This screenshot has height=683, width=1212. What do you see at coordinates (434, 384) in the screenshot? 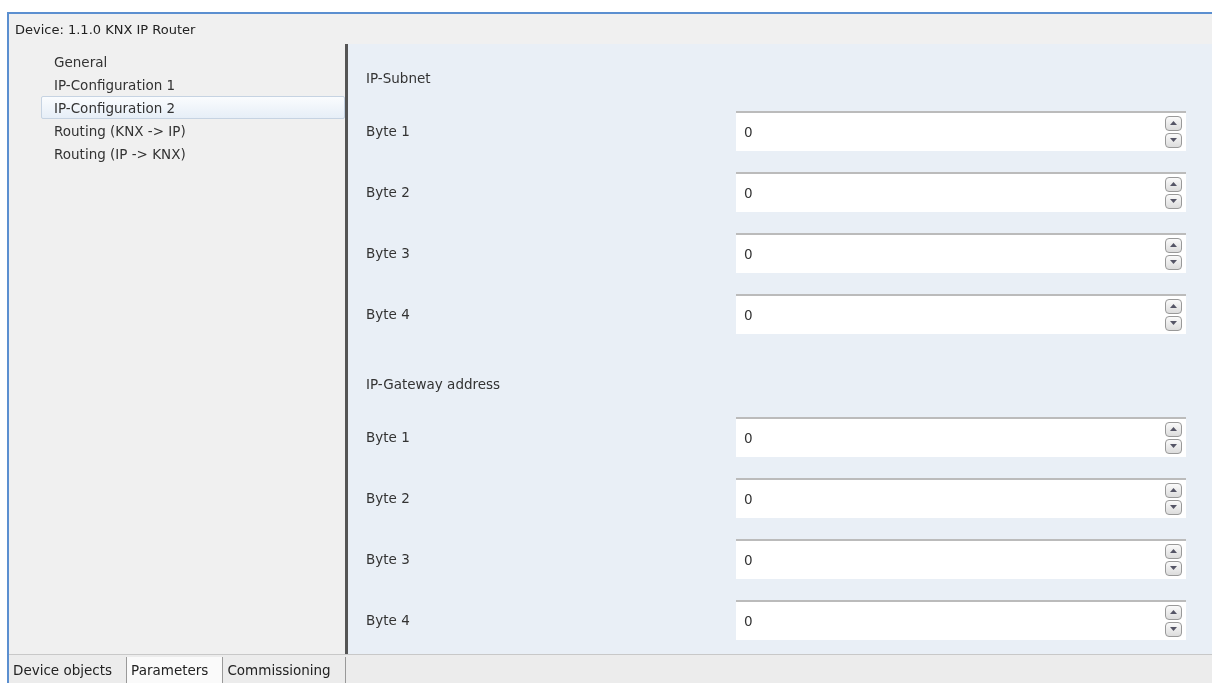
I see `section-heading: IP-Gateway address` at bounding box center [434, 384].